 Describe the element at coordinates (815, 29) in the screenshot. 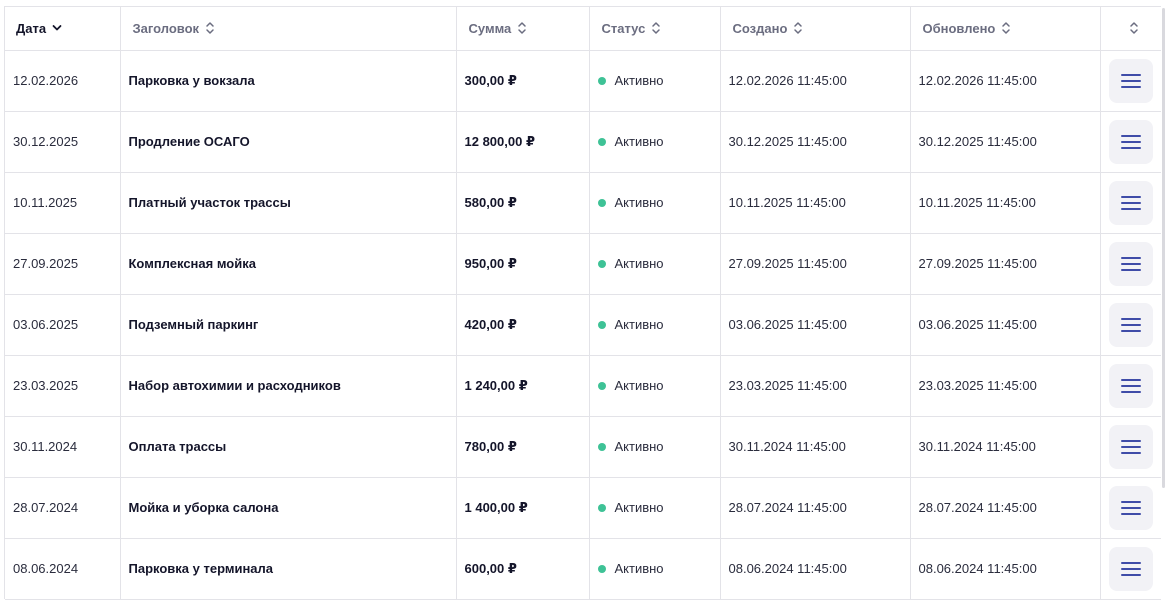

I see `column-header-created: Создано` at that location.